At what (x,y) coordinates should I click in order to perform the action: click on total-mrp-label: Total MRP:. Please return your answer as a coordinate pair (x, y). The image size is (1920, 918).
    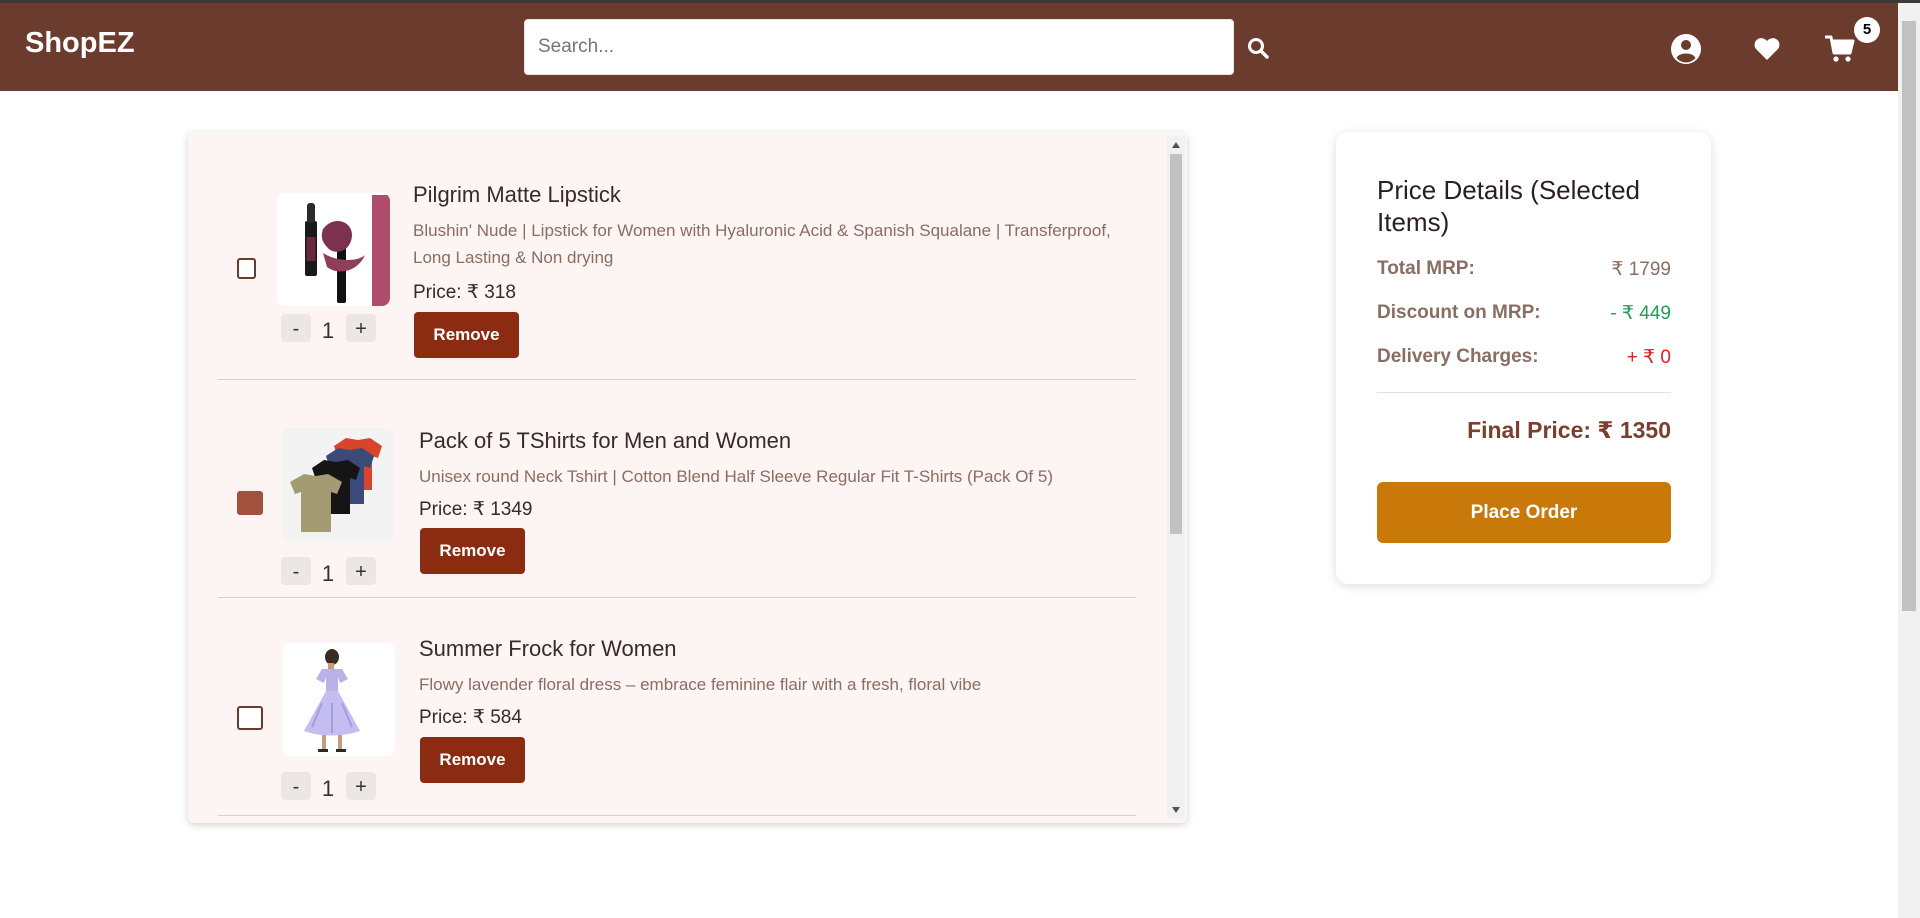
    Looking at the image, I should click on (1426, 268).